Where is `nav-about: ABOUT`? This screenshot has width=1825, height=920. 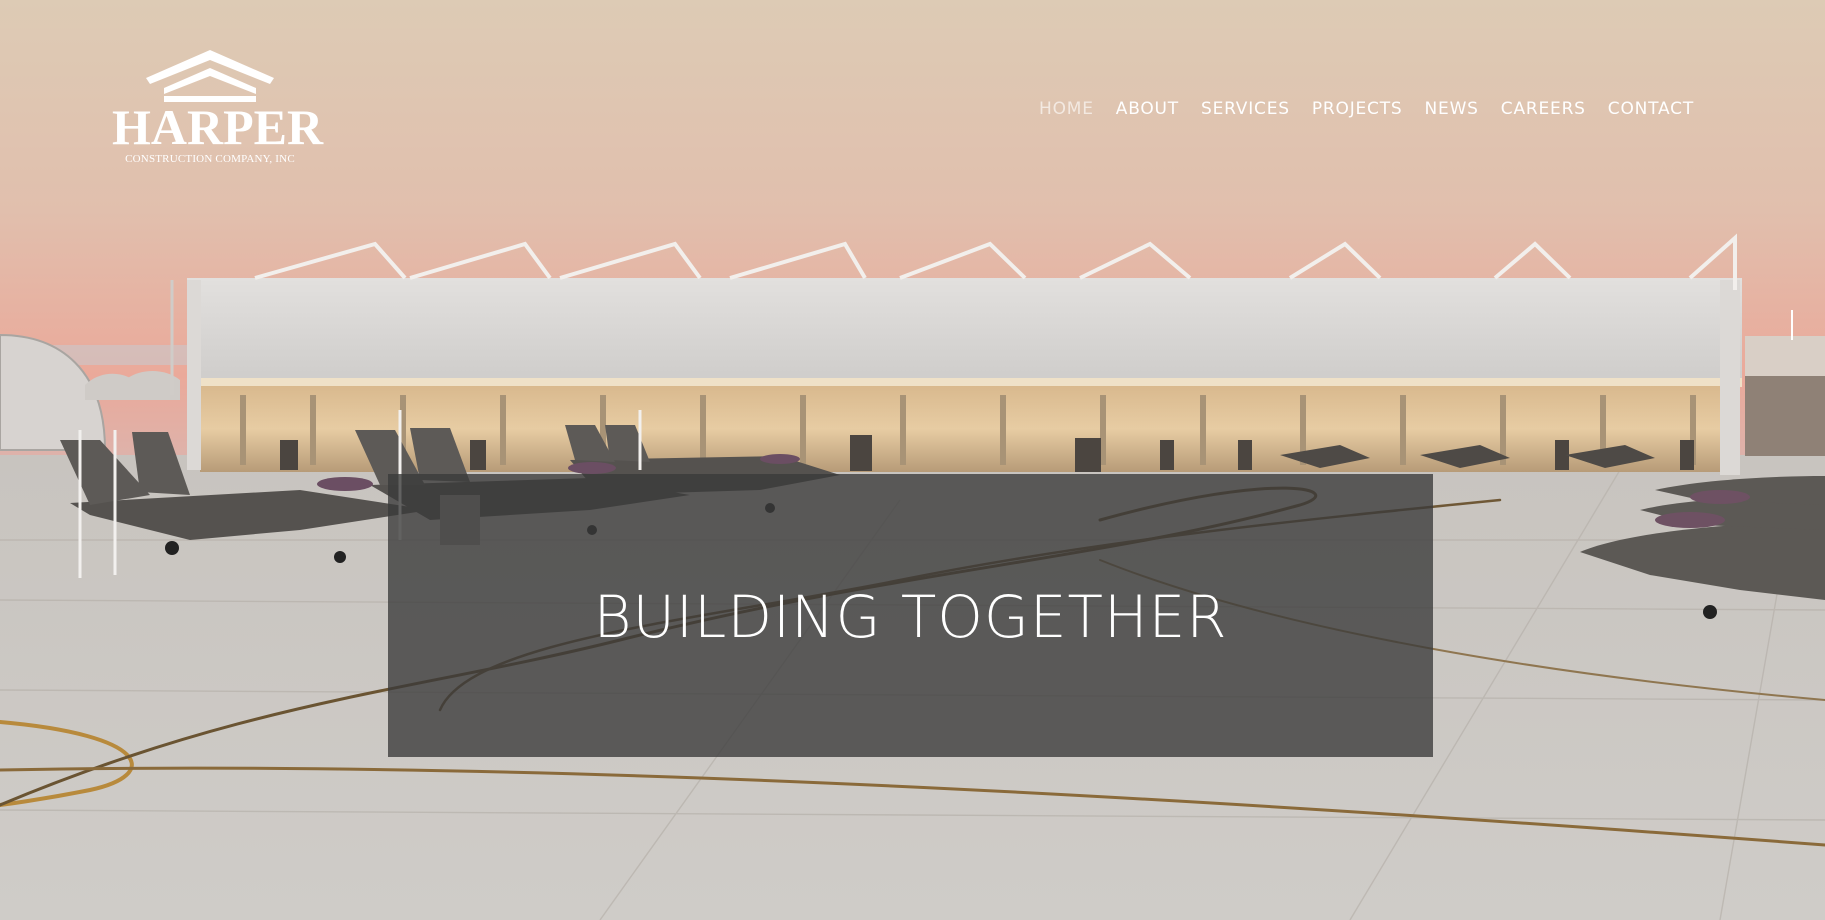 nav-about: ABOUT is located at coordinates (1147, 109).